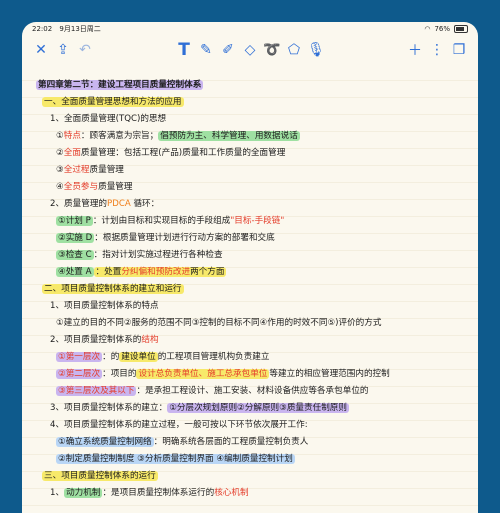 The image size is (500, 513). I want to click on section-heading-3: 三、项目质量控制体系的运行, so click(100, 476).